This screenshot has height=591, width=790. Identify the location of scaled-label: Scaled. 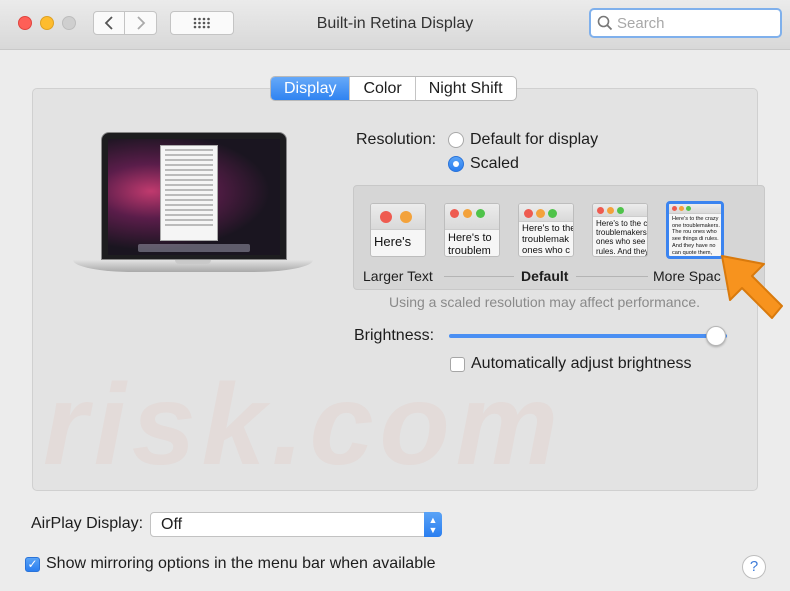
(494, 164).